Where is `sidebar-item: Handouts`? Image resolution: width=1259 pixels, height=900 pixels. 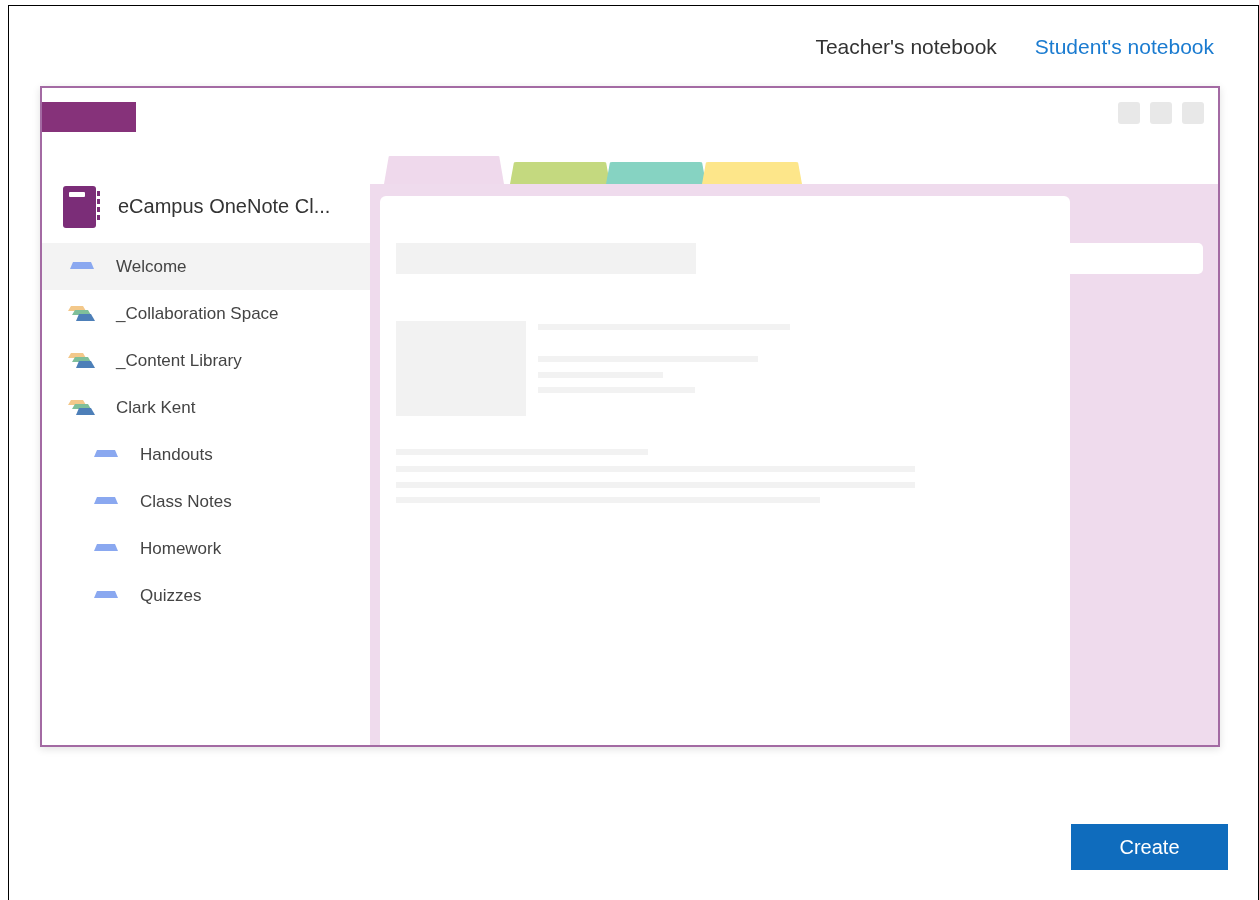
sidebar-item: Handouts is located at coordinates (206, 454).